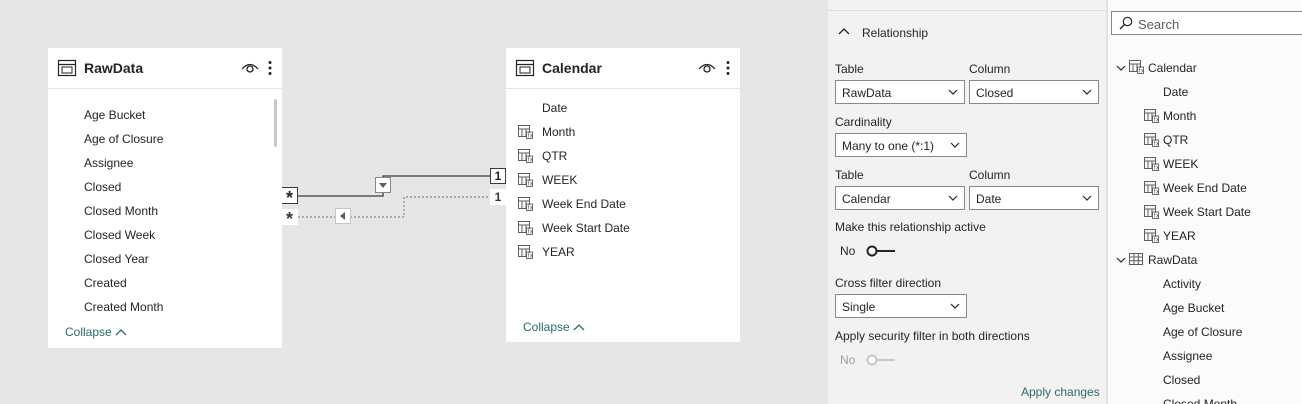 This screenshot has width=1302, height=404. I want to click on tree-field-item: fx Month, so click(1205, 116).